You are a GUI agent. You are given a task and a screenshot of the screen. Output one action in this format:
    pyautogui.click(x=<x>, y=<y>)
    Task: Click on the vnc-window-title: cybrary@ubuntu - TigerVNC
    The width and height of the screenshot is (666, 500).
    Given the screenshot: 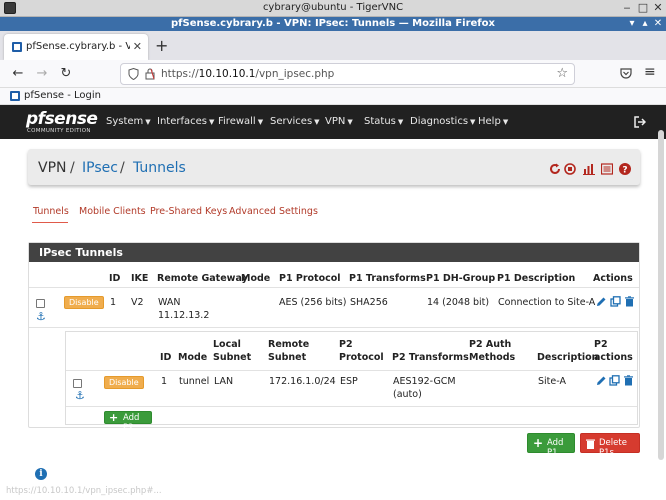 What is the action you would take?
    pyautogui.click(x=333, y=7)
    